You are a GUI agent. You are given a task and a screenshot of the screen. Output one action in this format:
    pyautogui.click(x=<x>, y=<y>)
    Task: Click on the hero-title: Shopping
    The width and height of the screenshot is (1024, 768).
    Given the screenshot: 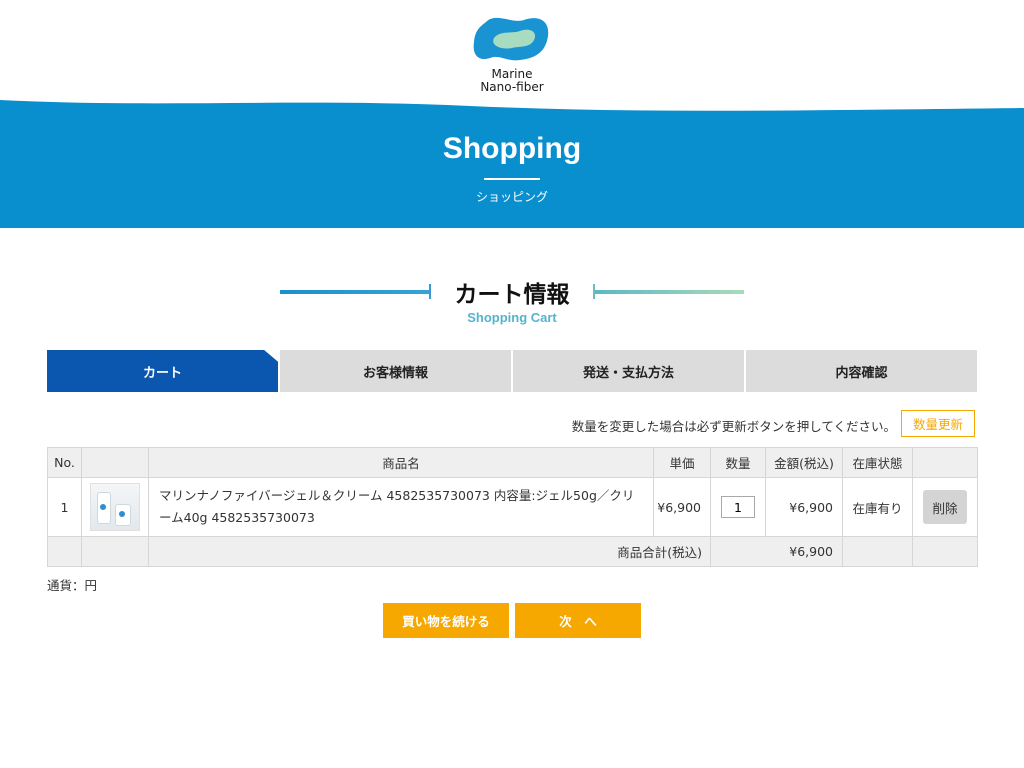 What is the action you would take?
    pyautogui.click(x=512, y=148)
    